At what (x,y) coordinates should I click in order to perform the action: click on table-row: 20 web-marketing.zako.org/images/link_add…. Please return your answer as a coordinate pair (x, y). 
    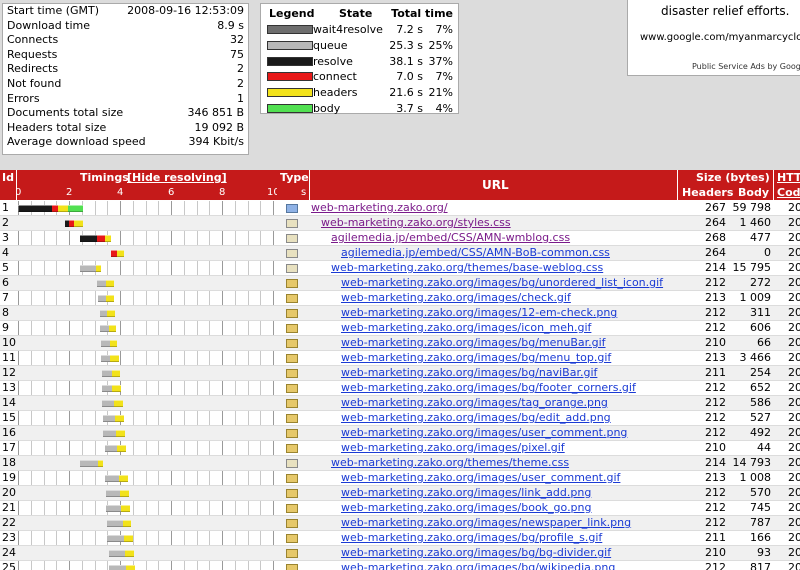
    Looking at the image, I should click on (400, 493).